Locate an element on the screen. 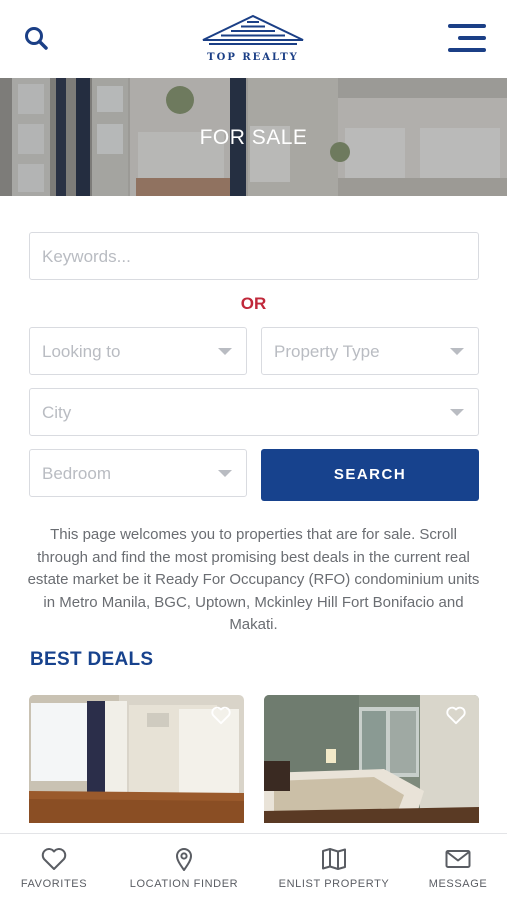 Image resolution: width=507 pixels, height=900 pixels. nav-location-finder: LOCATION FINDER is located at coordinates (184, 867).